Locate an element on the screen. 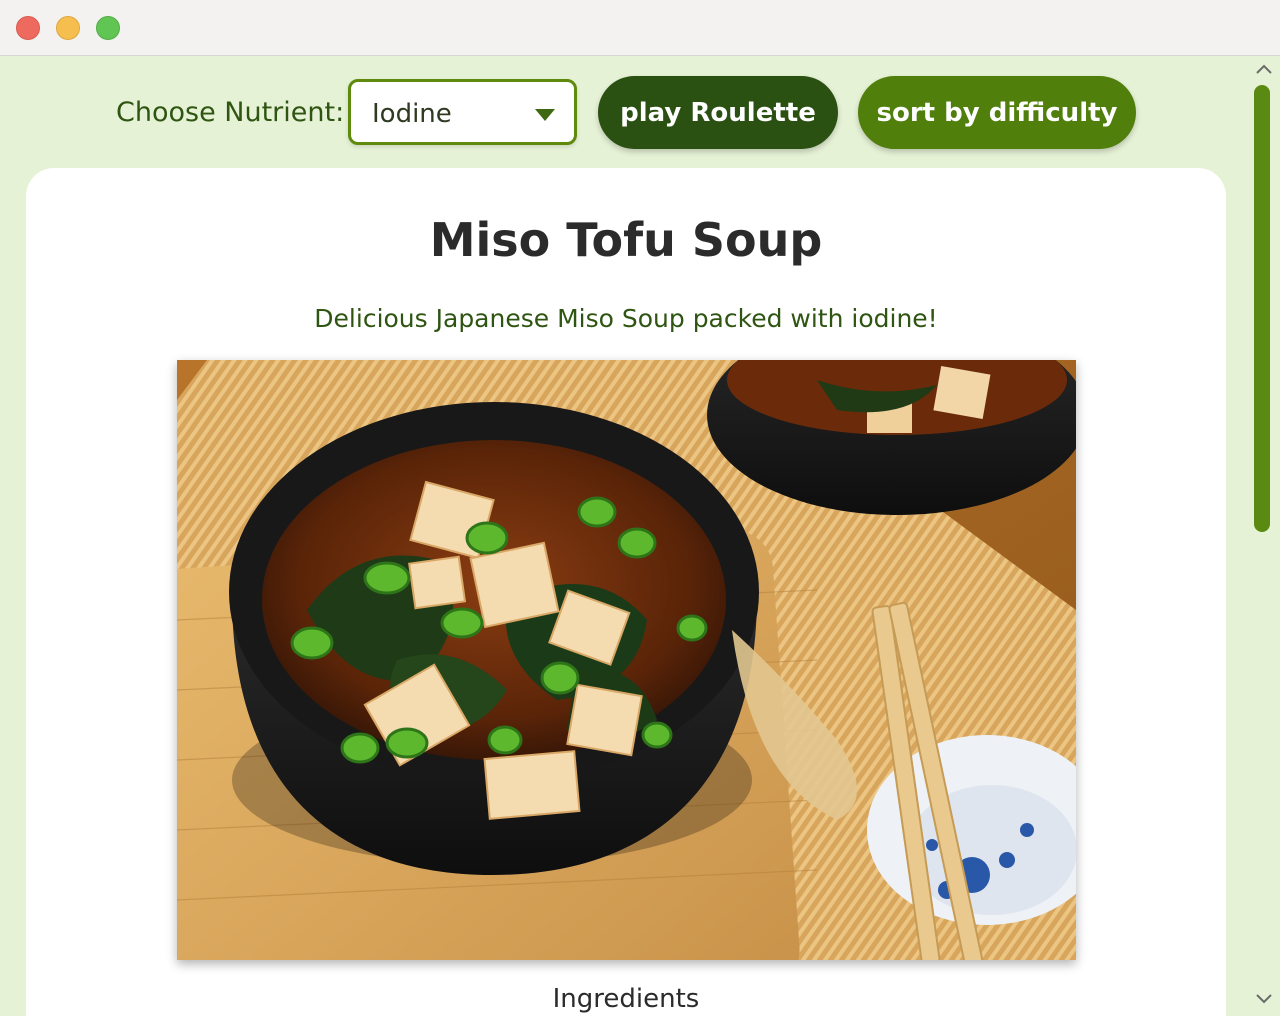 This screenshot has height=1016, width=1280. scroll-up-arrow-icon is located at coordinates (1264, 69).